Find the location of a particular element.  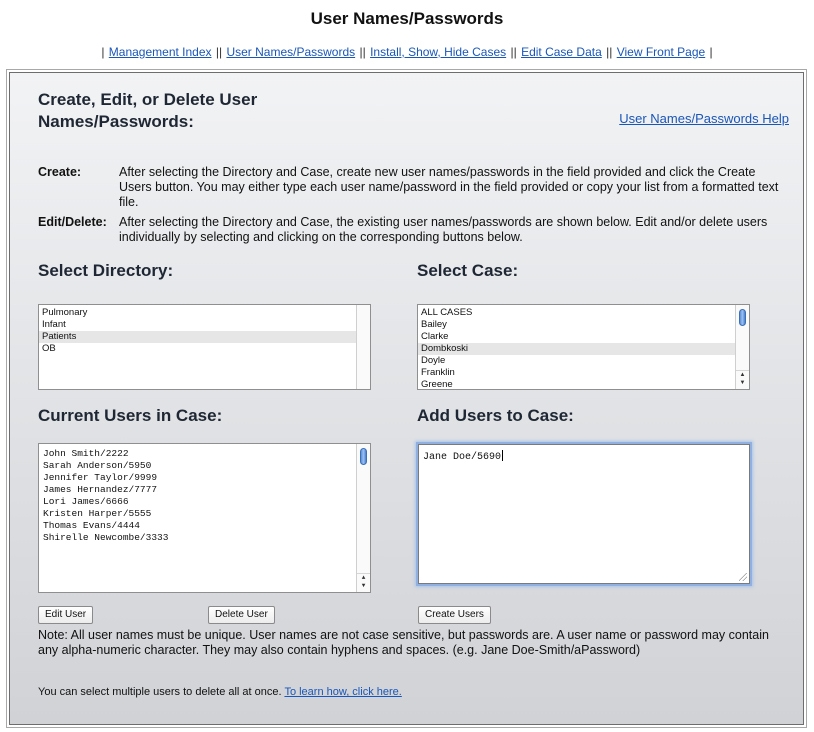

users-scrollbar: ▲ ▼ is located at coordinates (363, 518).